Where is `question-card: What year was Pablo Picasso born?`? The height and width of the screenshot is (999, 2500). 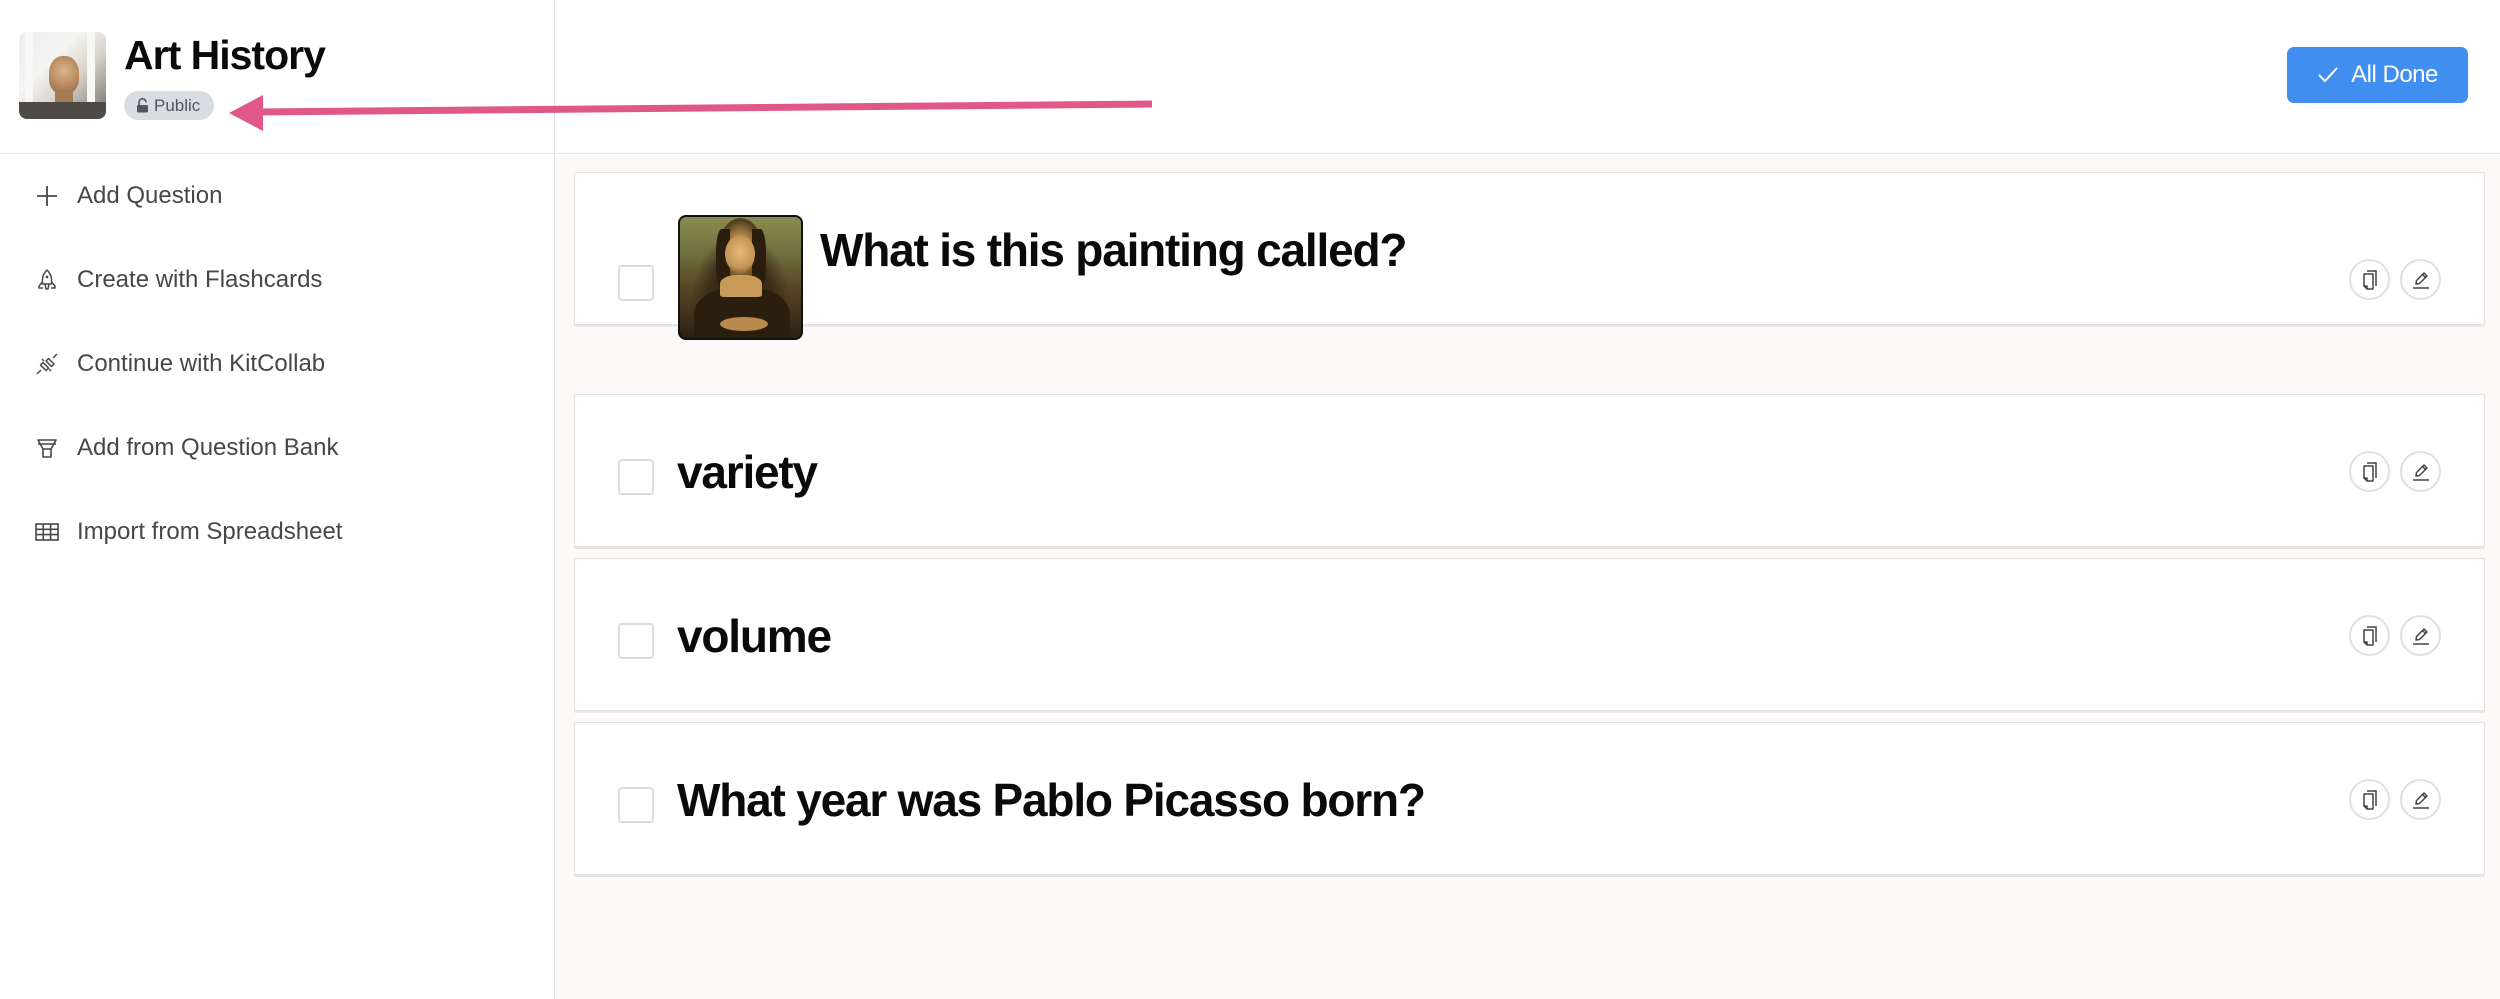
question-card: What year was Pablo Picasso born? is located at coordinates (1529, 798).